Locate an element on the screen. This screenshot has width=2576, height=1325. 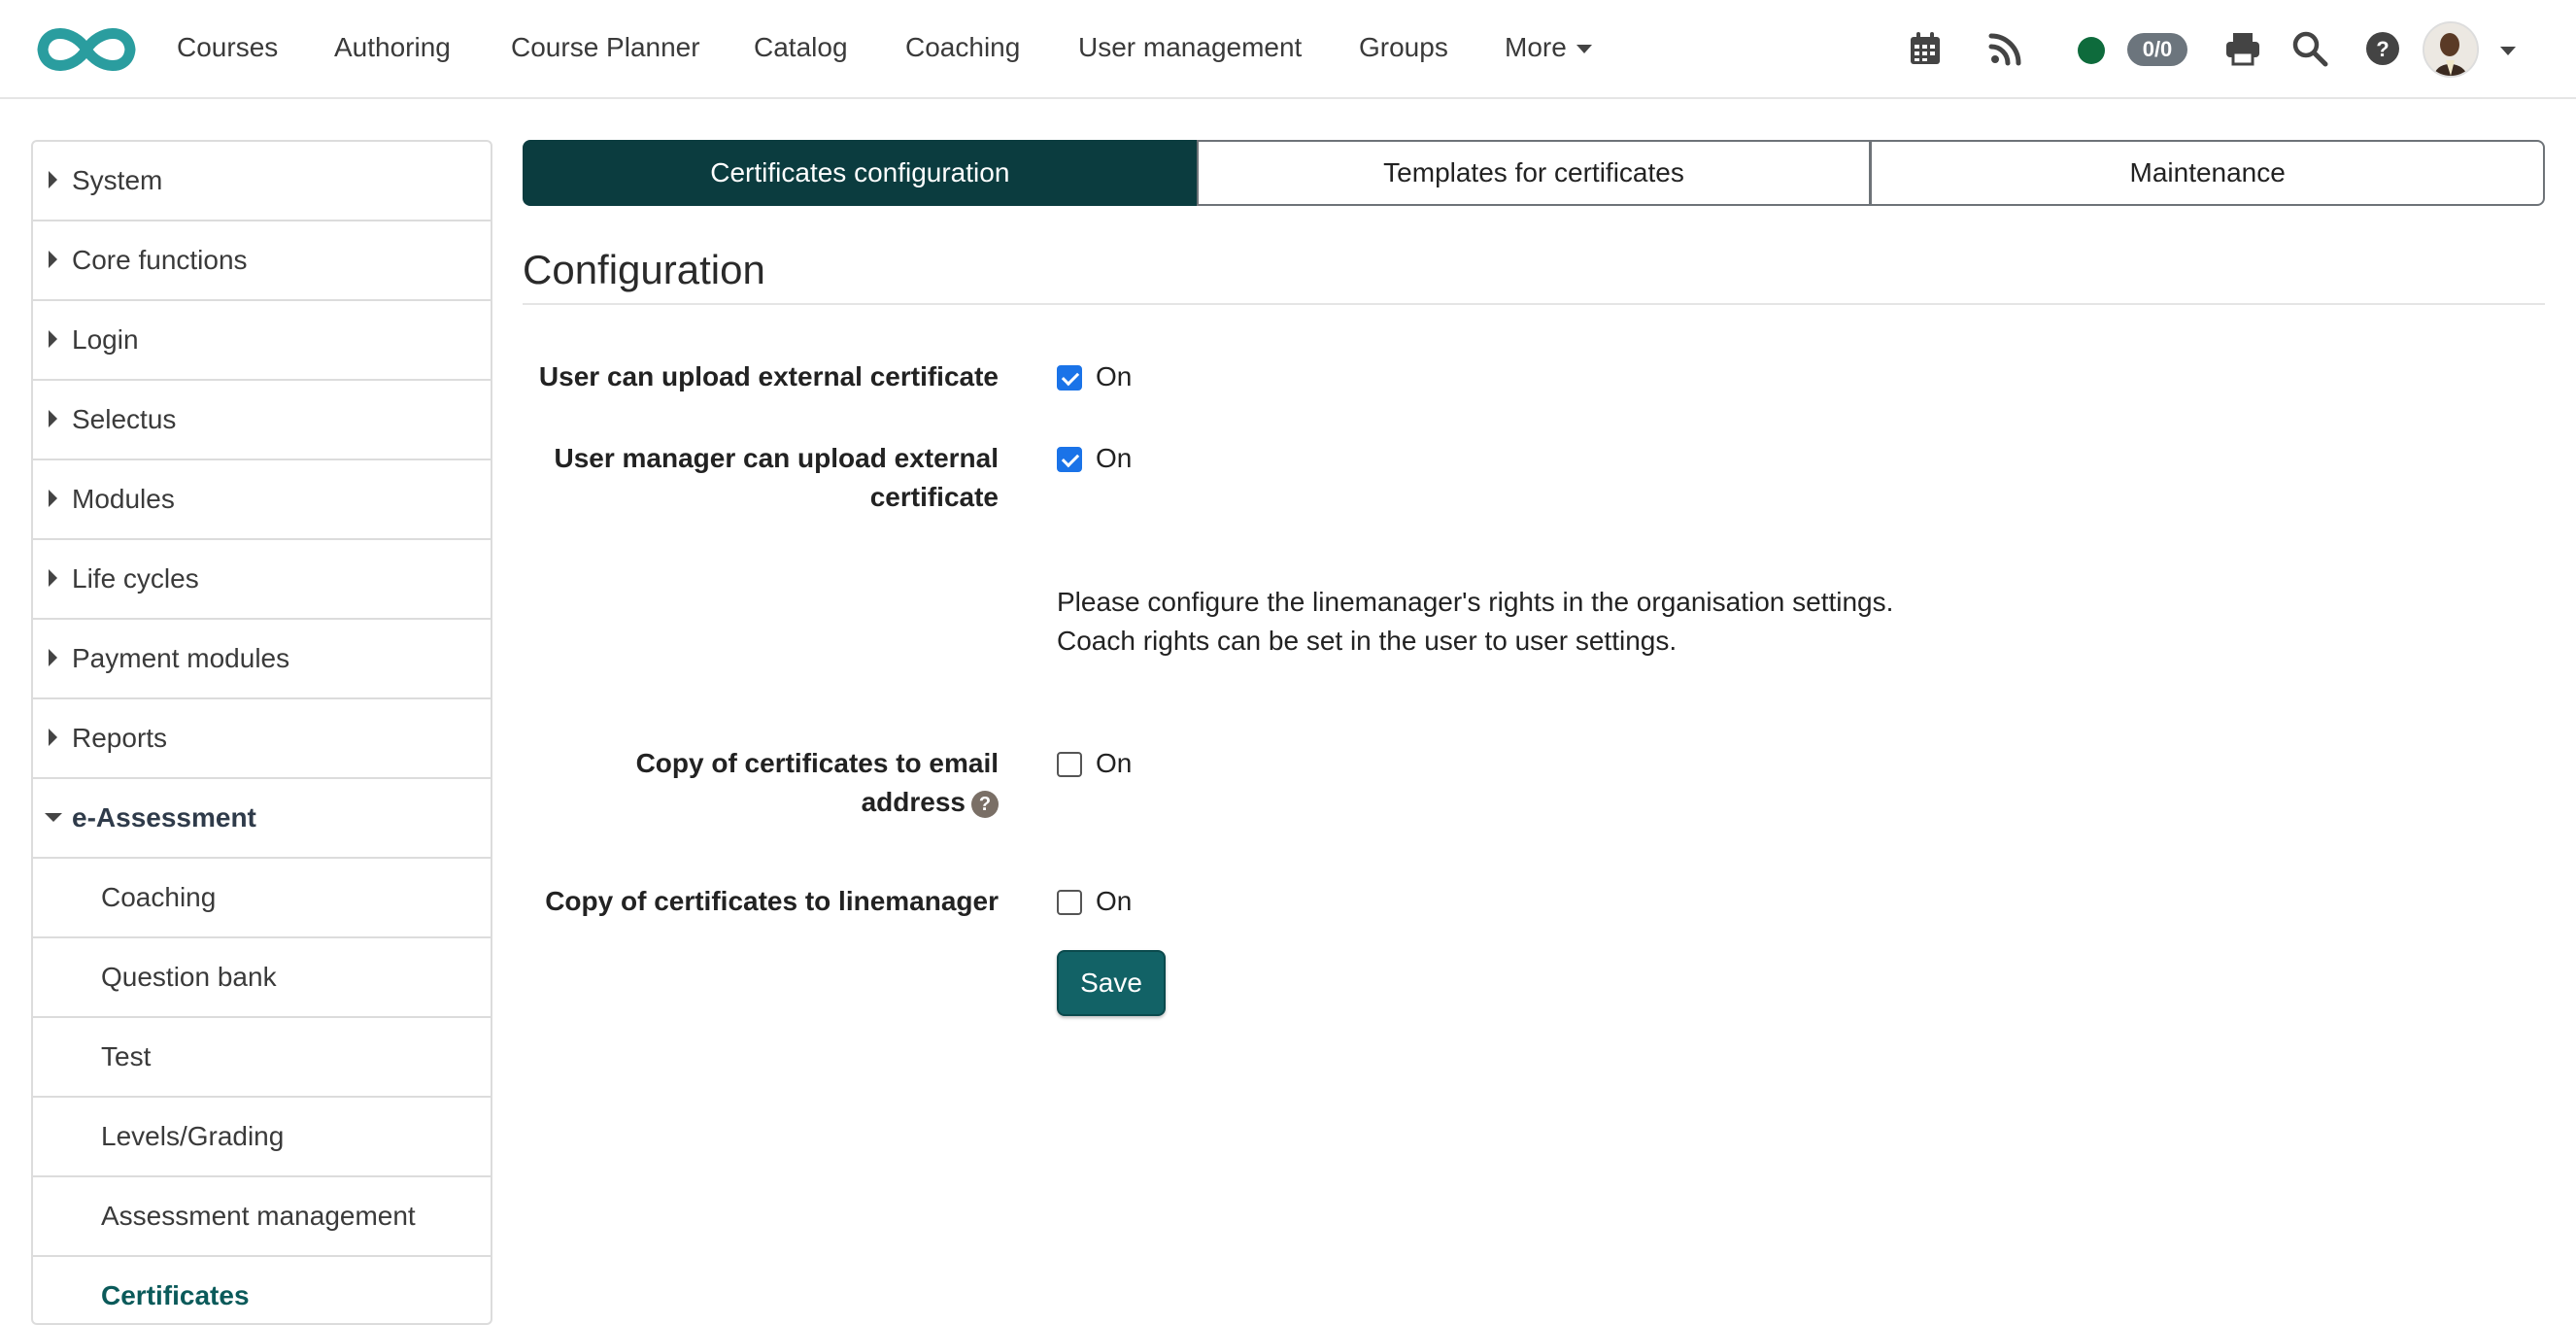
nav-more: More is located at coordinates (1548, 47).